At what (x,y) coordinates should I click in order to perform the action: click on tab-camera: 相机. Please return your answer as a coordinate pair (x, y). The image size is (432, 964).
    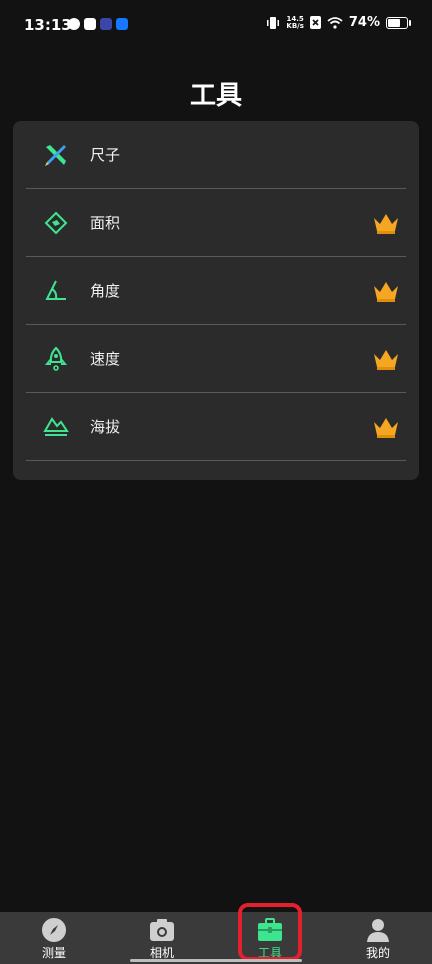
    Looking at the image, I should click on (162, 938).